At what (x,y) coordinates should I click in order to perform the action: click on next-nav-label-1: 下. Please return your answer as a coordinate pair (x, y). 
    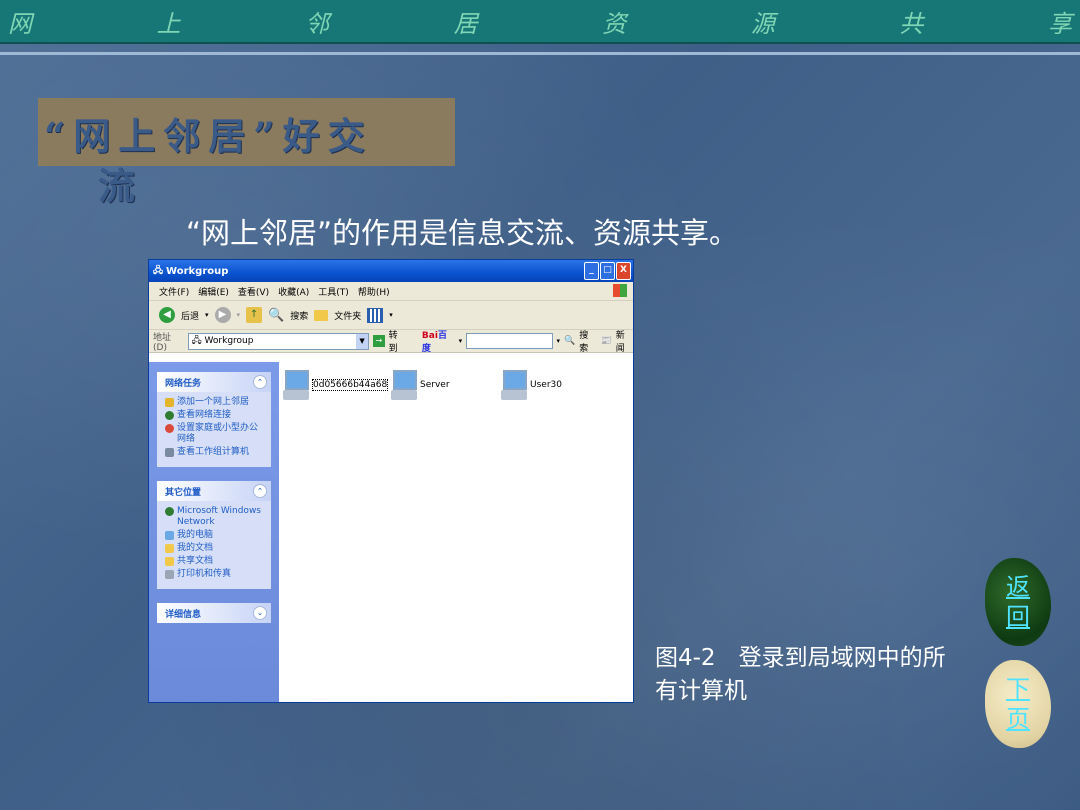
    Looking at the image, I should click on (1018, 689).